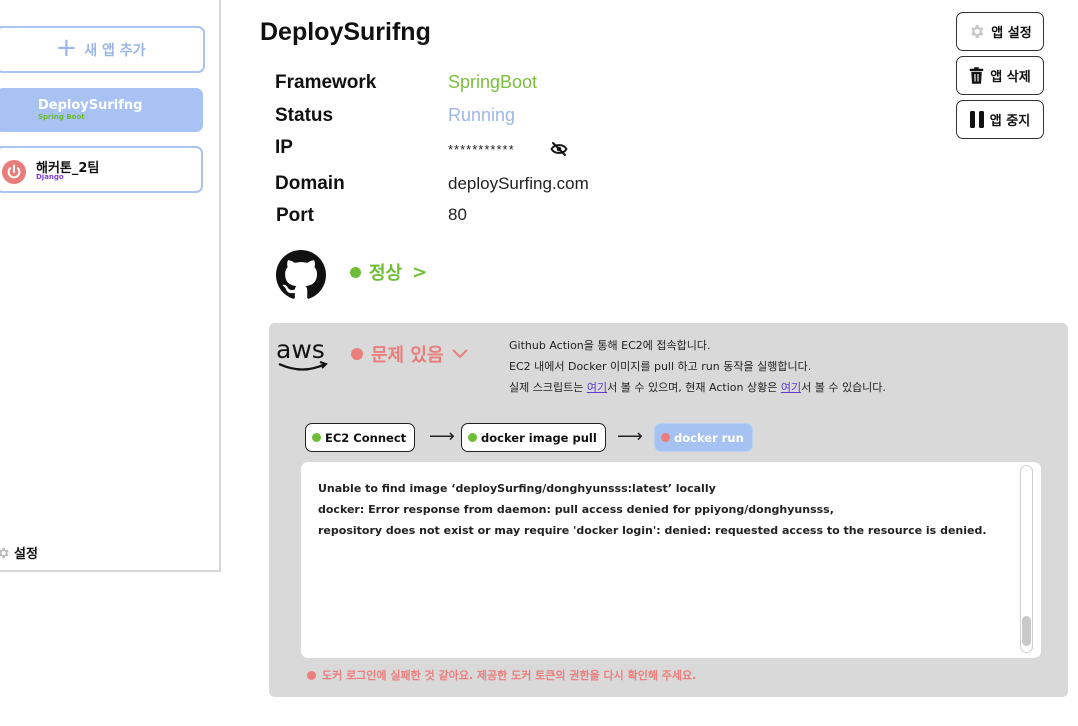  I want to click on step-docker-image-pull: docker image pull, so click(533, 437).